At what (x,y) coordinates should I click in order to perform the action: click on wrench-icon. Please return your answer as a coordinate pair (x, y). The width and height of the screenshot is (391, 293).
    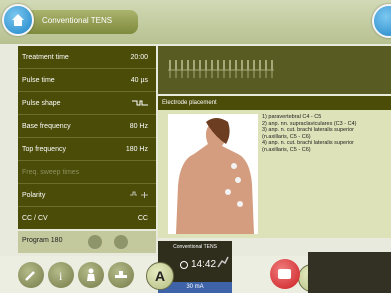
    Looking at the image, I should click on (30, 276).